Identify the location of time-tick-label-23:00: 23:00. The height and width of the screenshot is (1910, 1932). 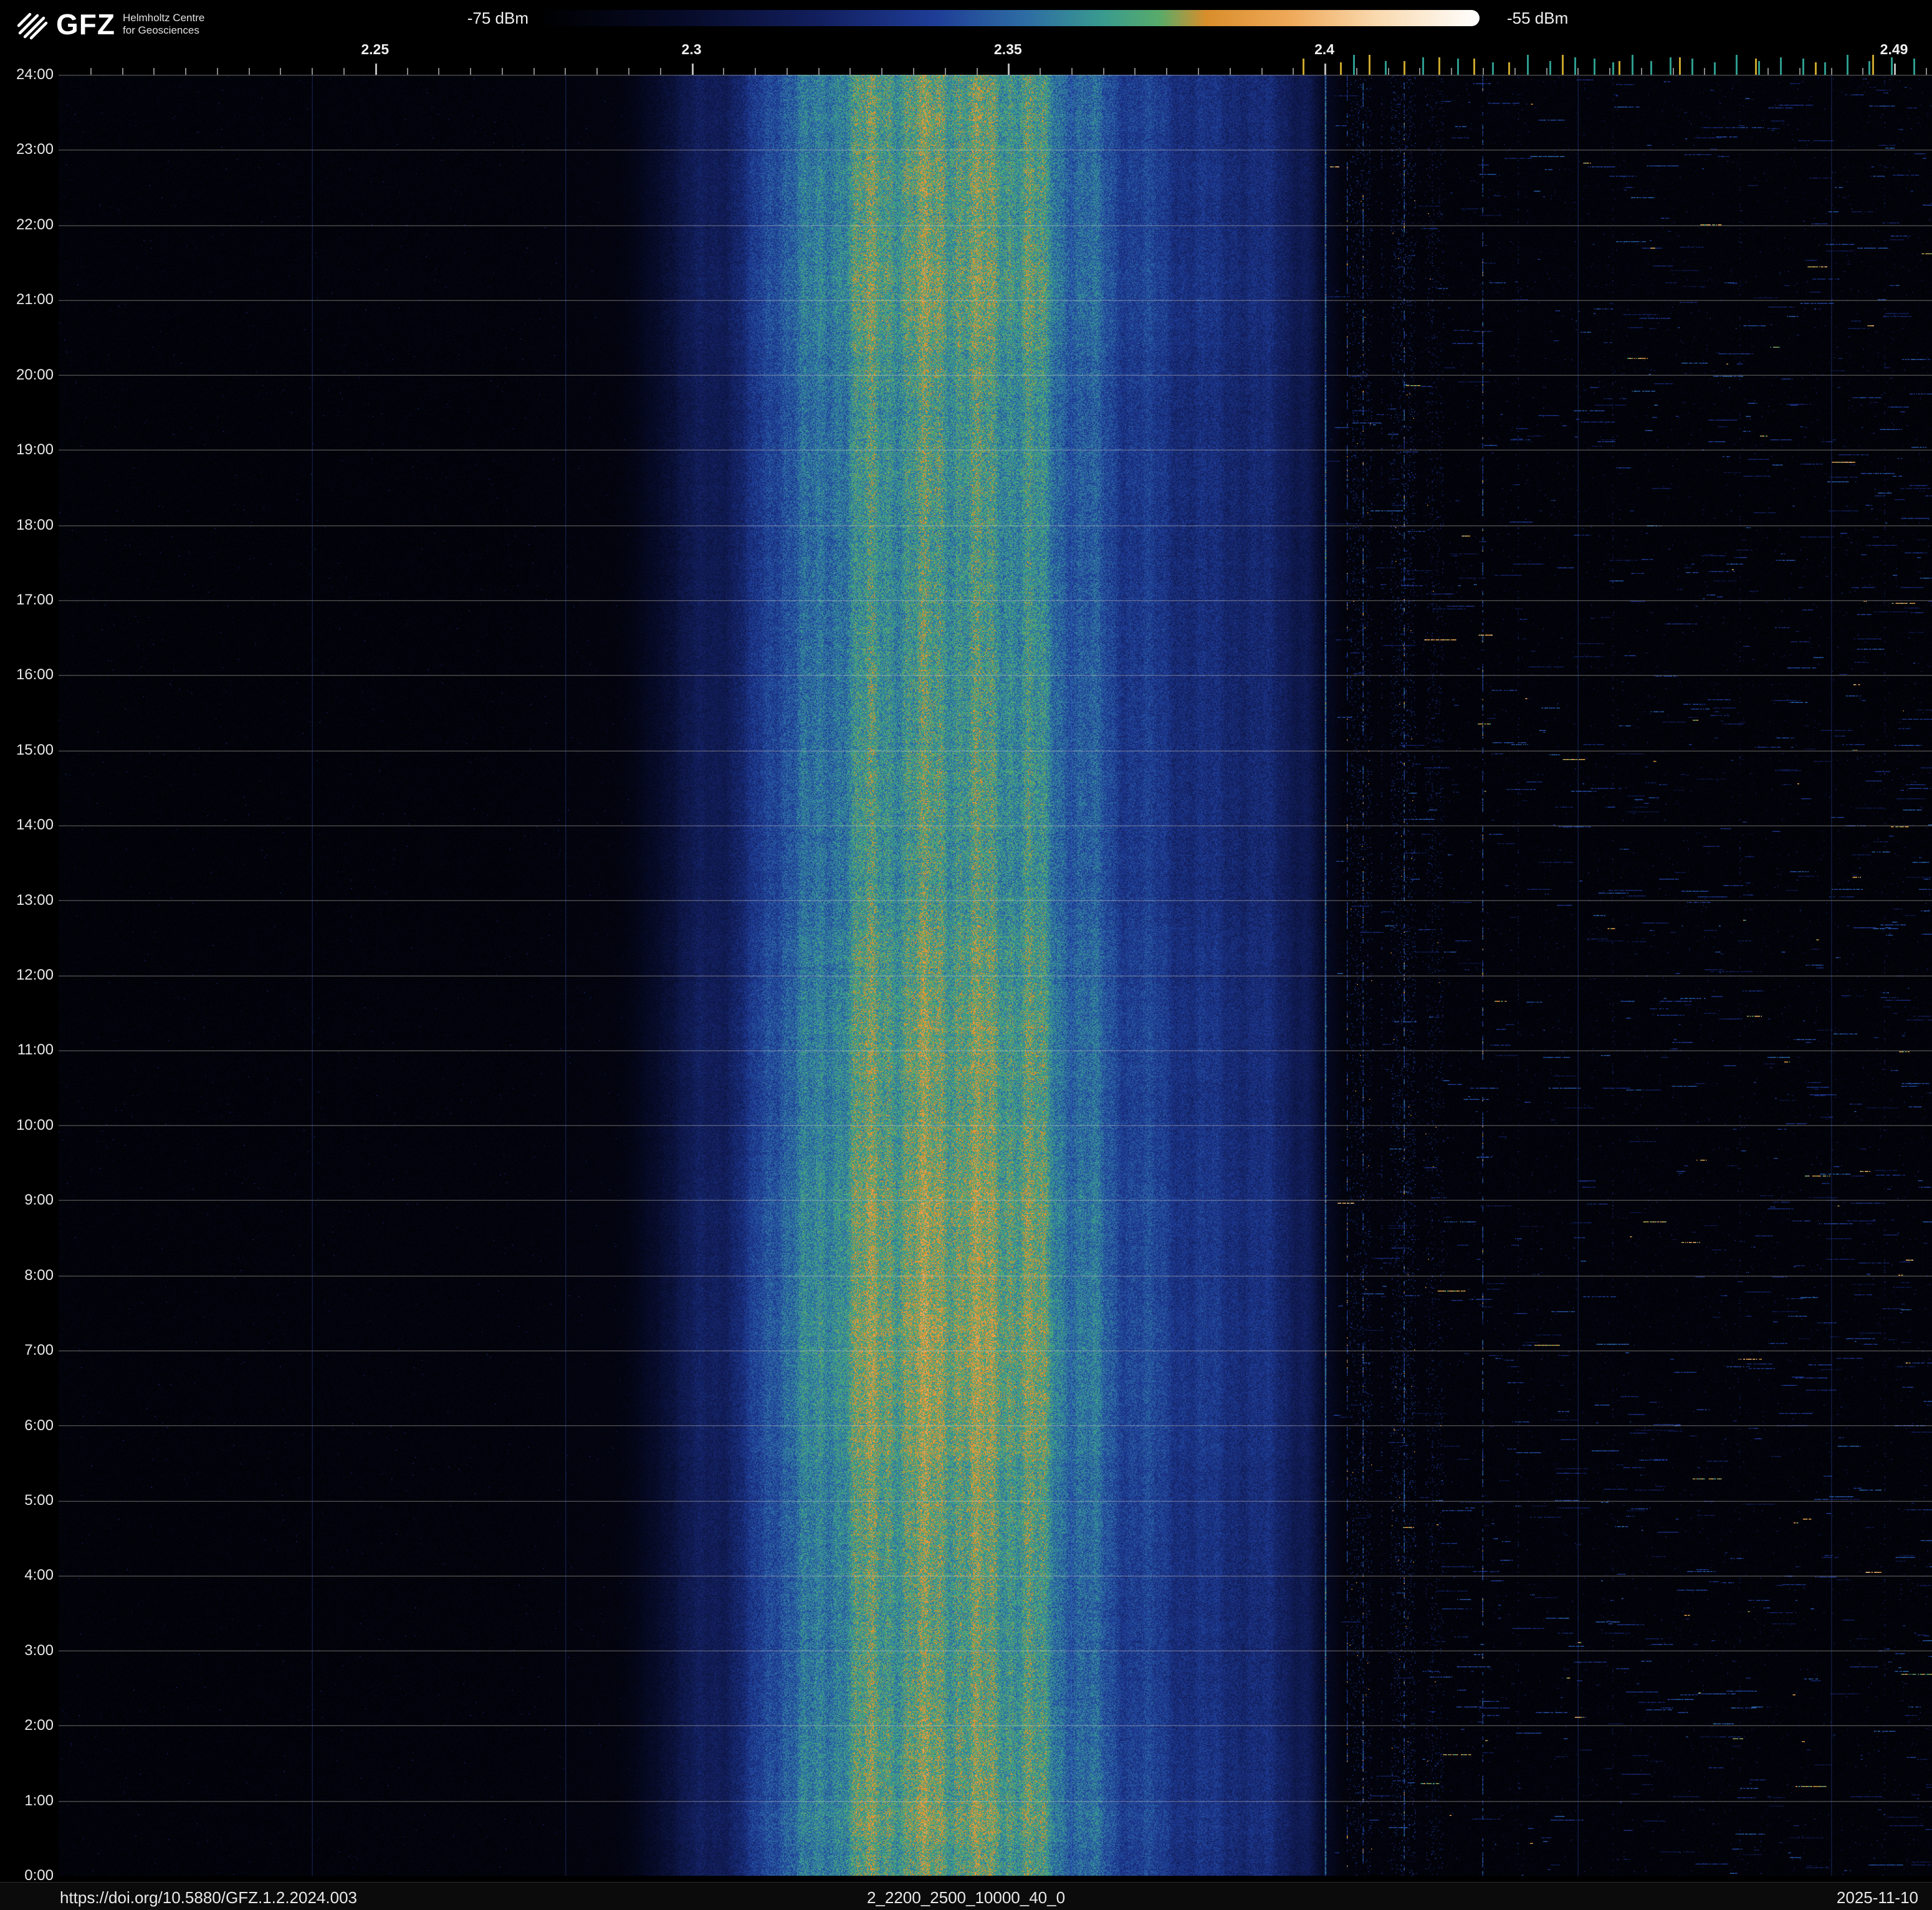
(35, 149).